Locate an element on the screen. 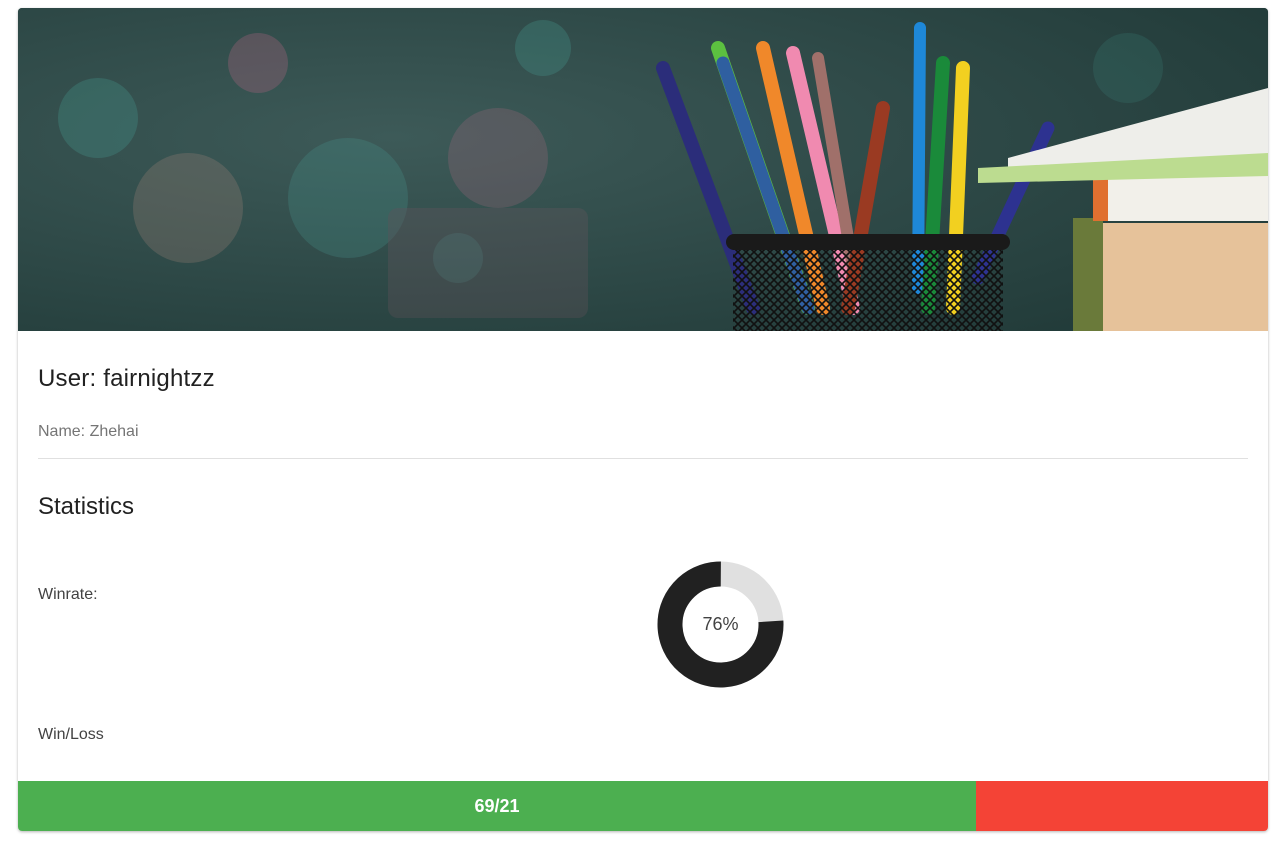  losses-segment is located at coordinates (1122, 806).